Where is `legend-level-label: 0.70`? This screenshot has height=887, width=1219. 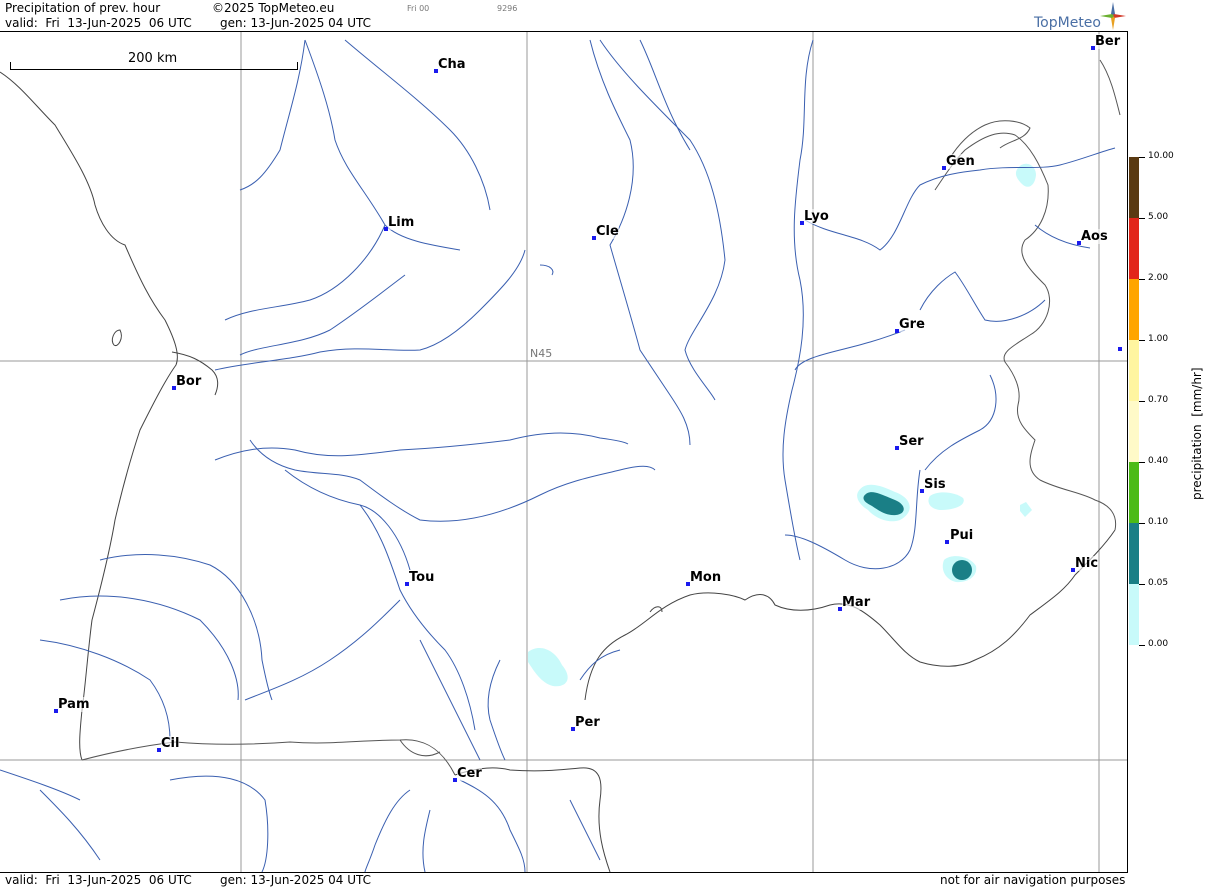
legend-level-label: 0.70 is located at coordinates (1158, 400).